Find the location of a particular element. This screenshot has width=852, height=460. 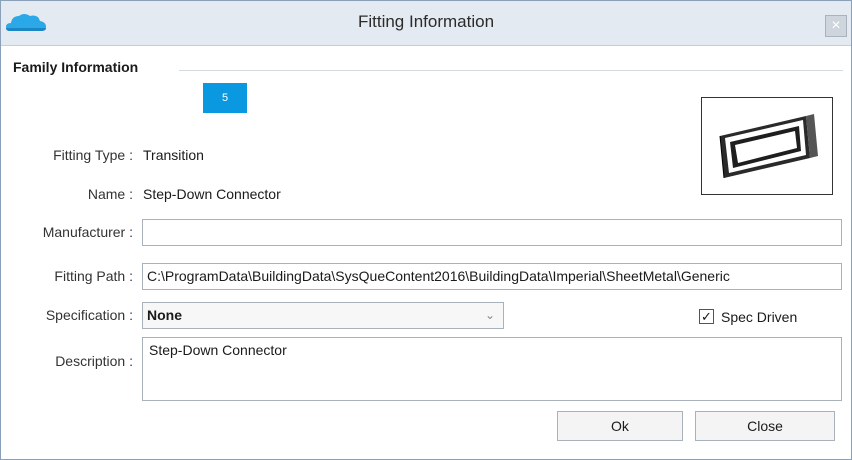

fitting-type-label: Fitting Type : is located at coordinates (93, 155).